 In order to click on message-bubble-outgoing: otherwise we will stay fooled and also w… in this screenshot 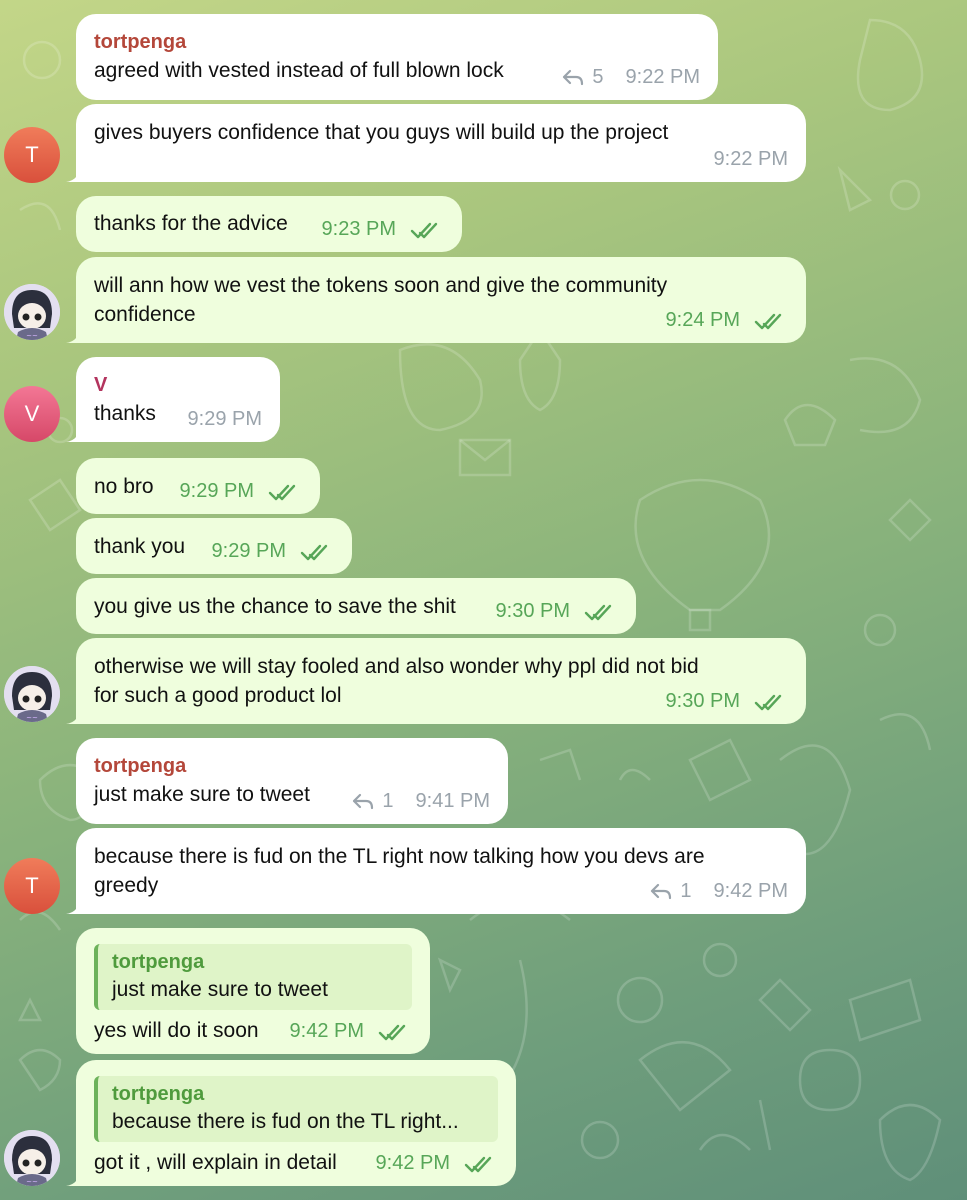, I will do `click(436, 681)`.